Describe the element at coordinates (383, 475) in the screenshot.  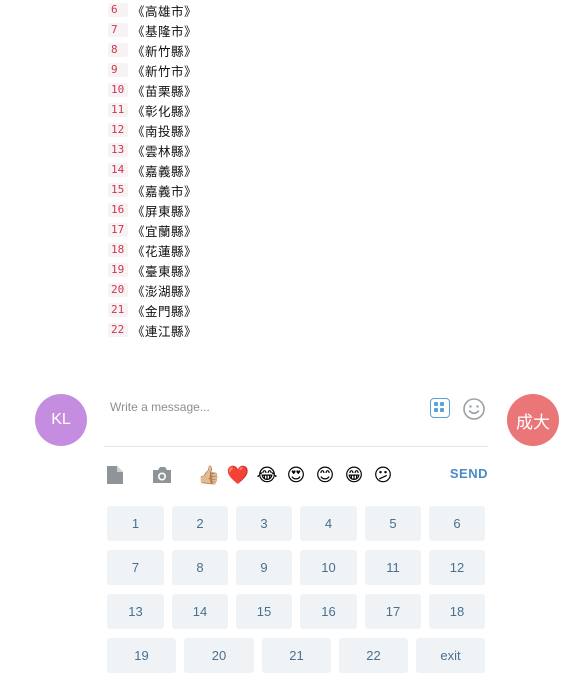
I see `confused-emoji: 😕` at that location.